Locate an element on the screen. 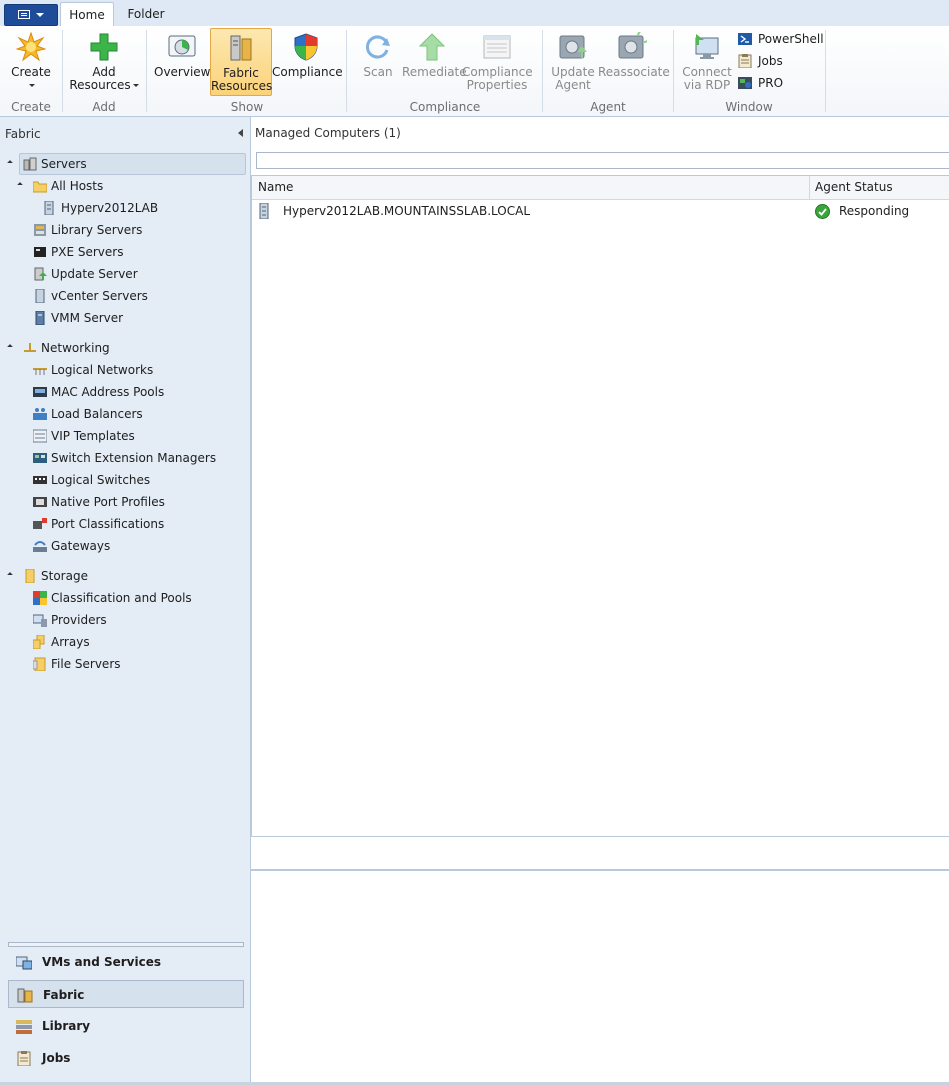 Image resolution: width=949 pixels, height=1085 pixels. clipboard-icon is located at coordinates (745, 61).